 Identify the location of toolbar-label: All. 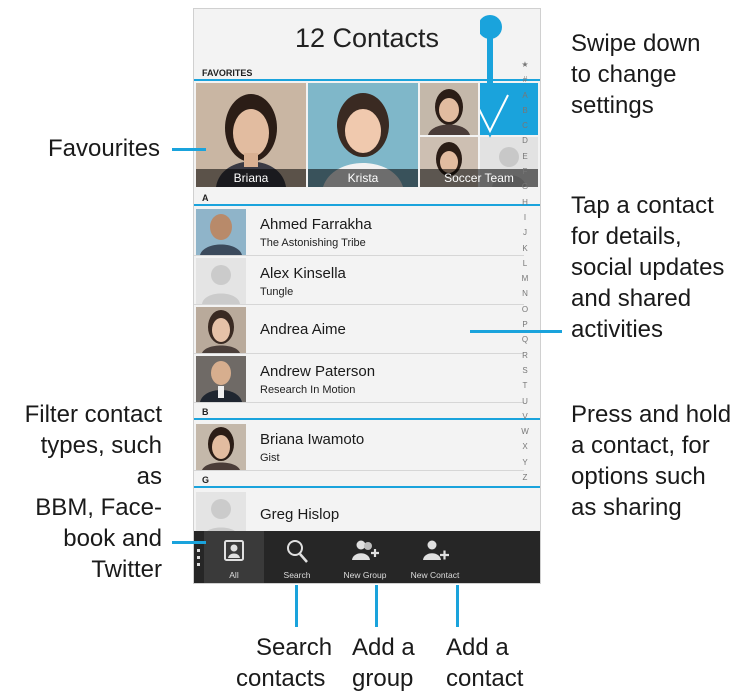
(234, 575).